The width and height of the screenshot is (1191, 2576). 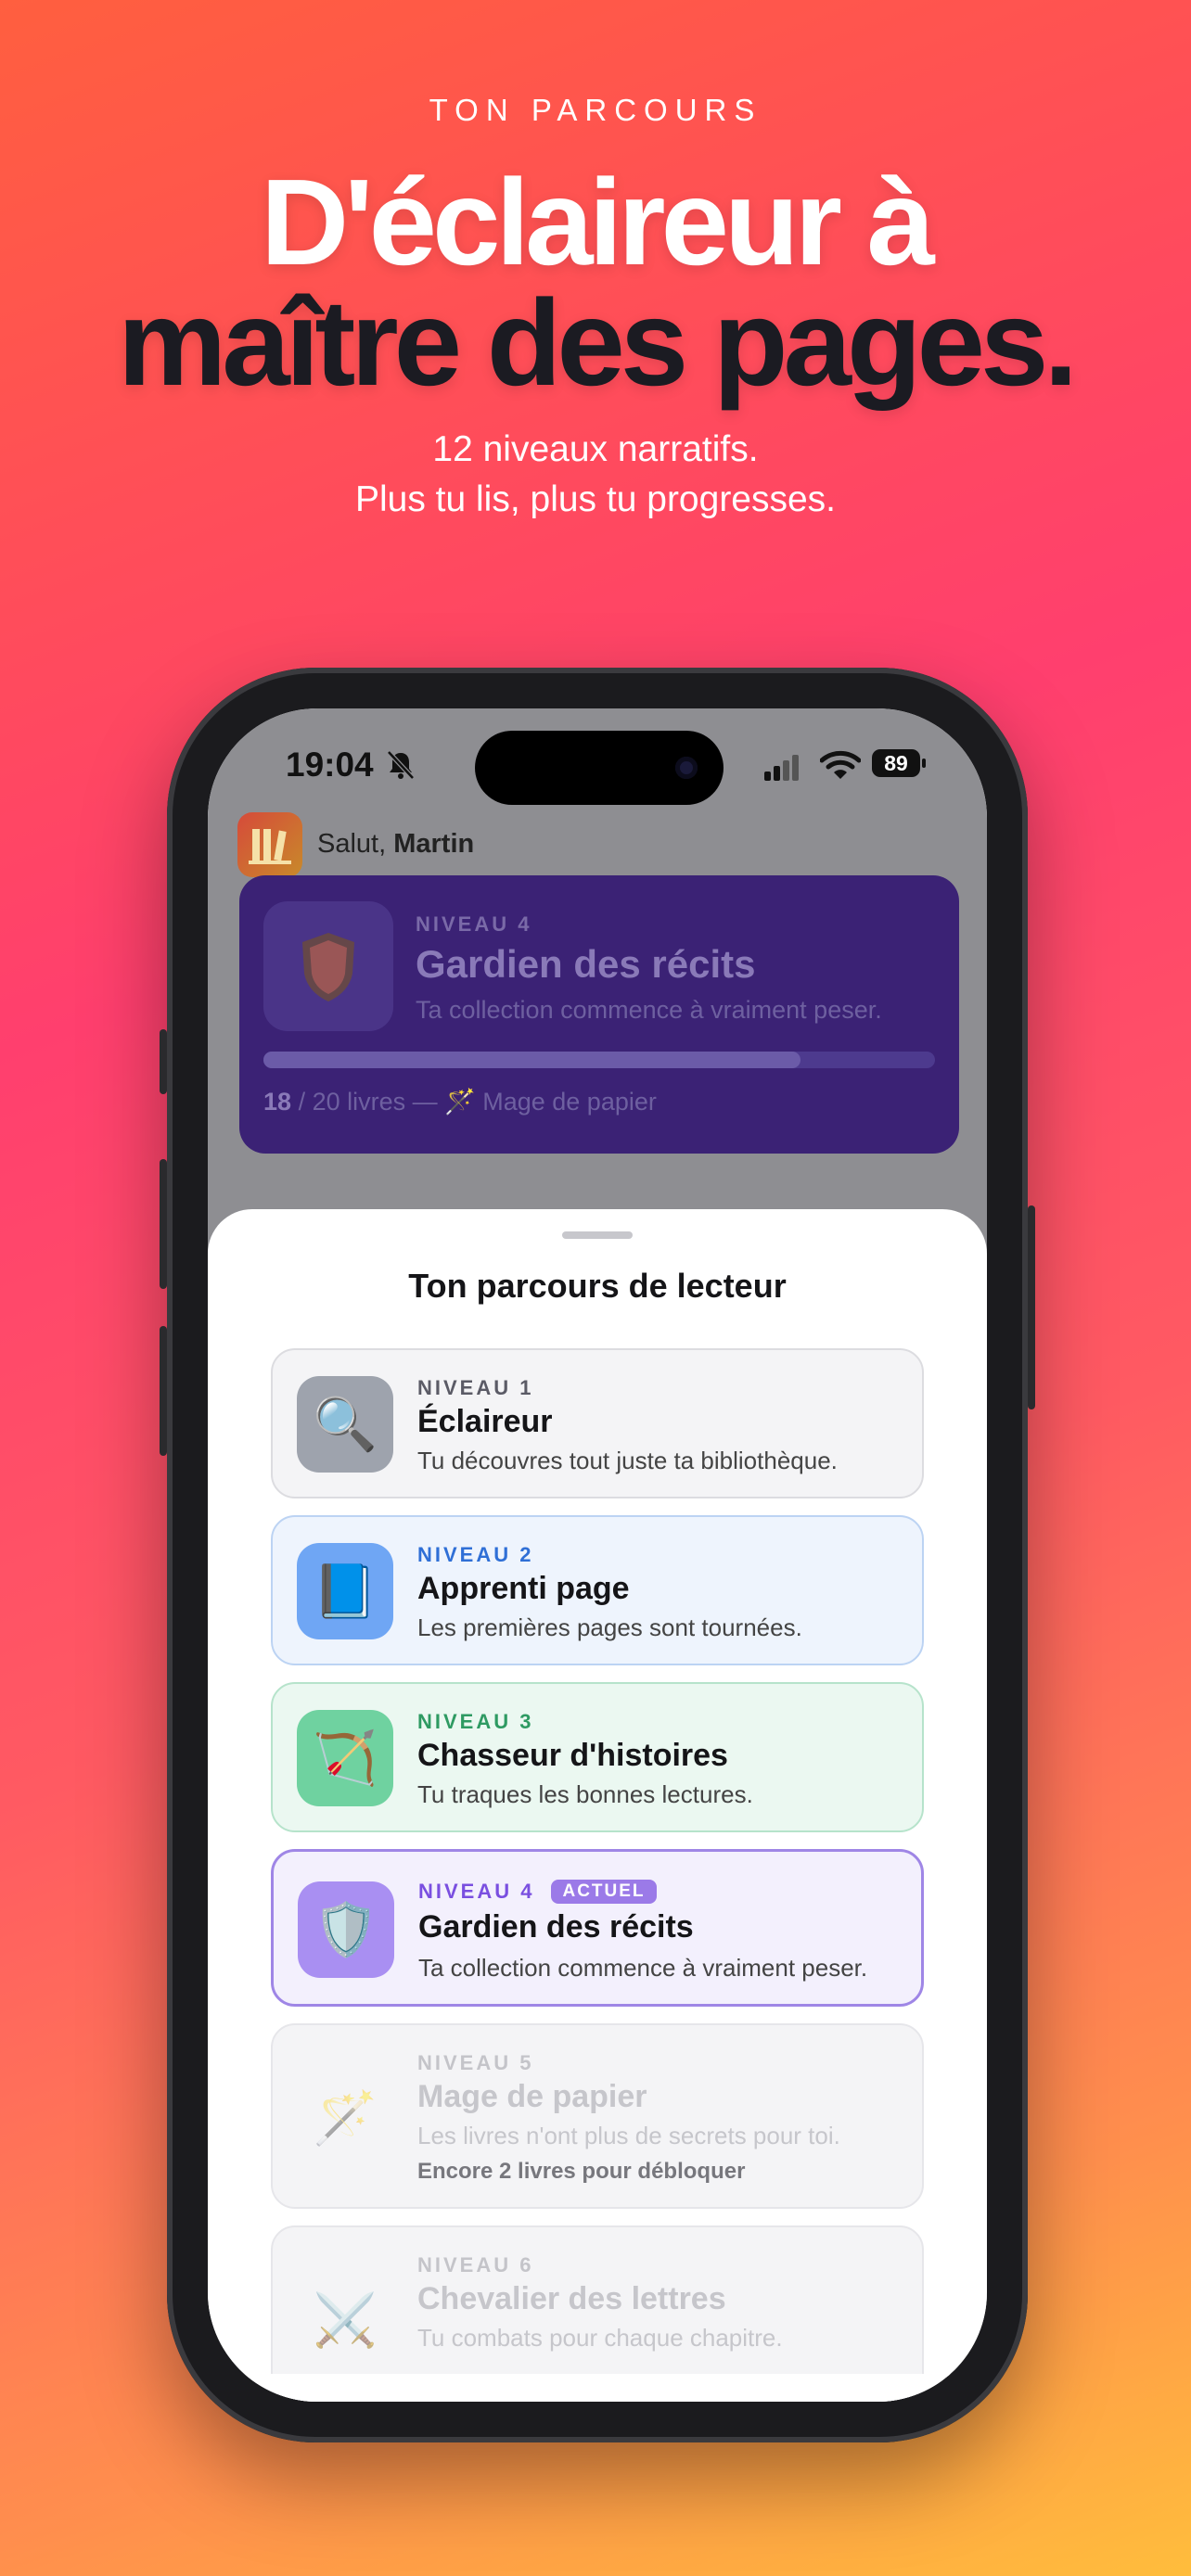 I want to click on level-eyebrow: NIVEAU 6, so click(x=475, y=2264).